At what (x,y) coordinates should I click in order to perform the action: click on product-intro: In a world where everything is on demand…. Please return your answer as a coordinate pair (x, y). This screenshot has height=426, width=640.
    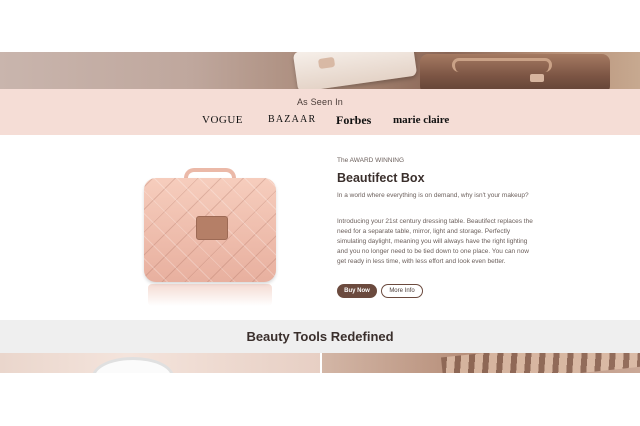
    Looking at the image, I should click on (433, 195).